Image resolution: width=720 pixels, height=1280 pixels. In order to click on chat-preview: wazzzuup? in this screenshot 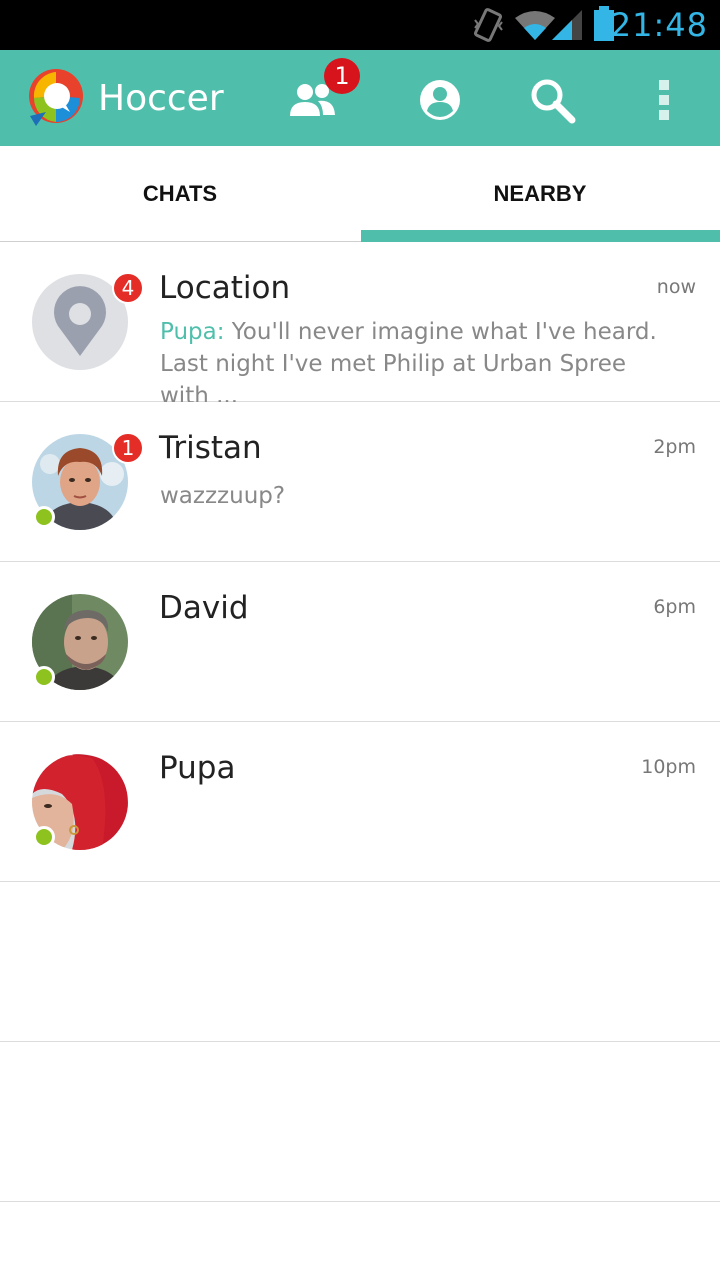, I will do `click(223, 496)`.